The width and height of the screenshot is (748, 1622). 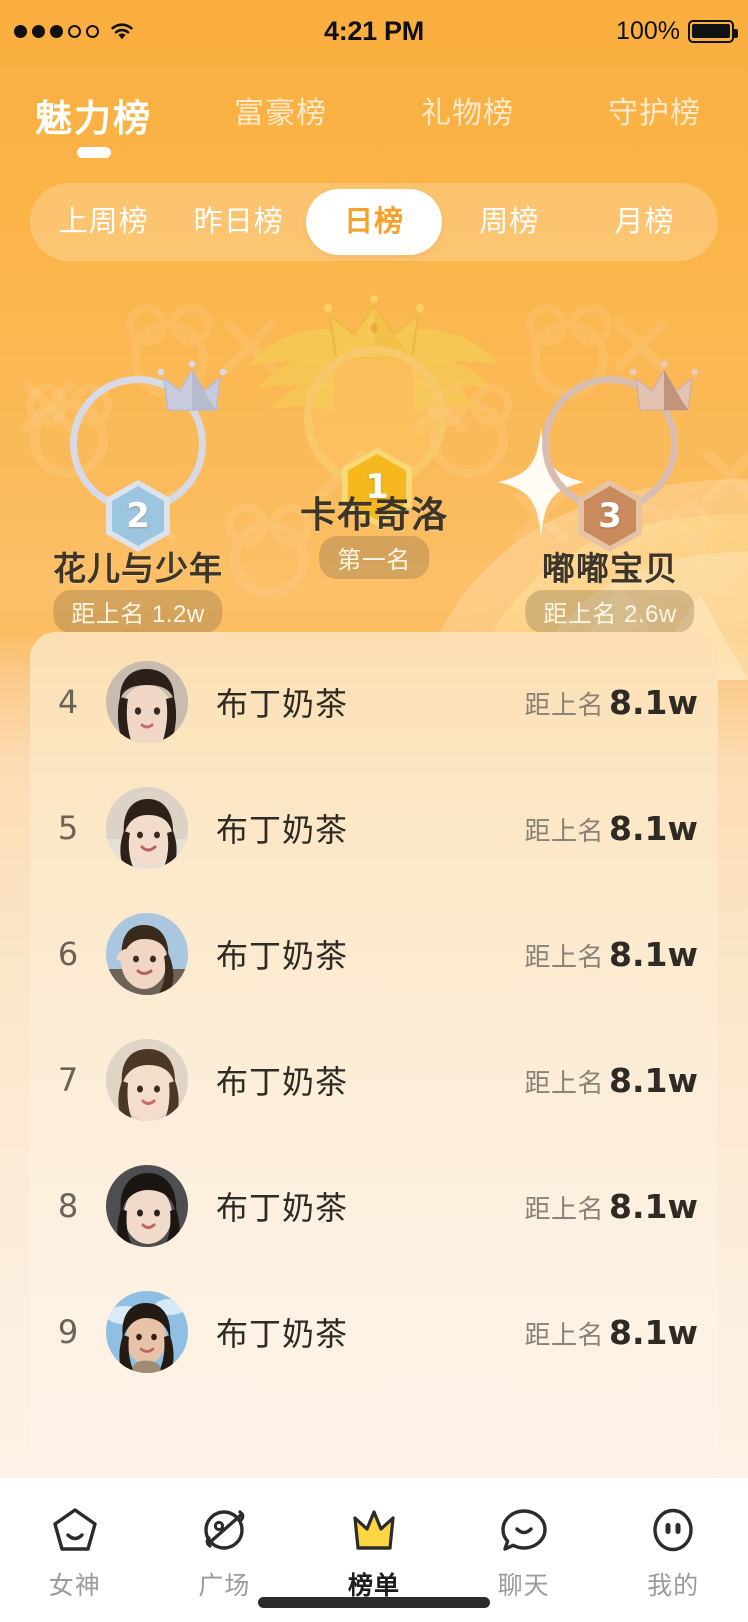 I want to click on podium-name-3: 嘟嘟宝贝, so click(x=610, y=568).